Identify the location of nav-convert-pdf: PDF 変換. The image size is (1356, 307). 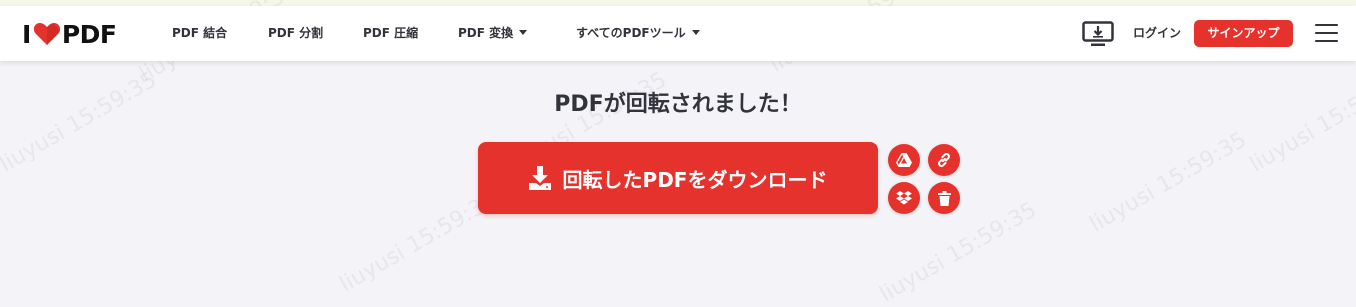
(493, 33).